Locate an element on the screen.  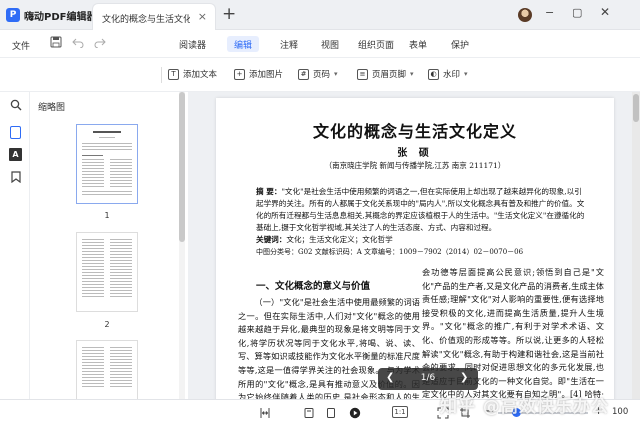
redo-icon is located at coordinates (100, 43).